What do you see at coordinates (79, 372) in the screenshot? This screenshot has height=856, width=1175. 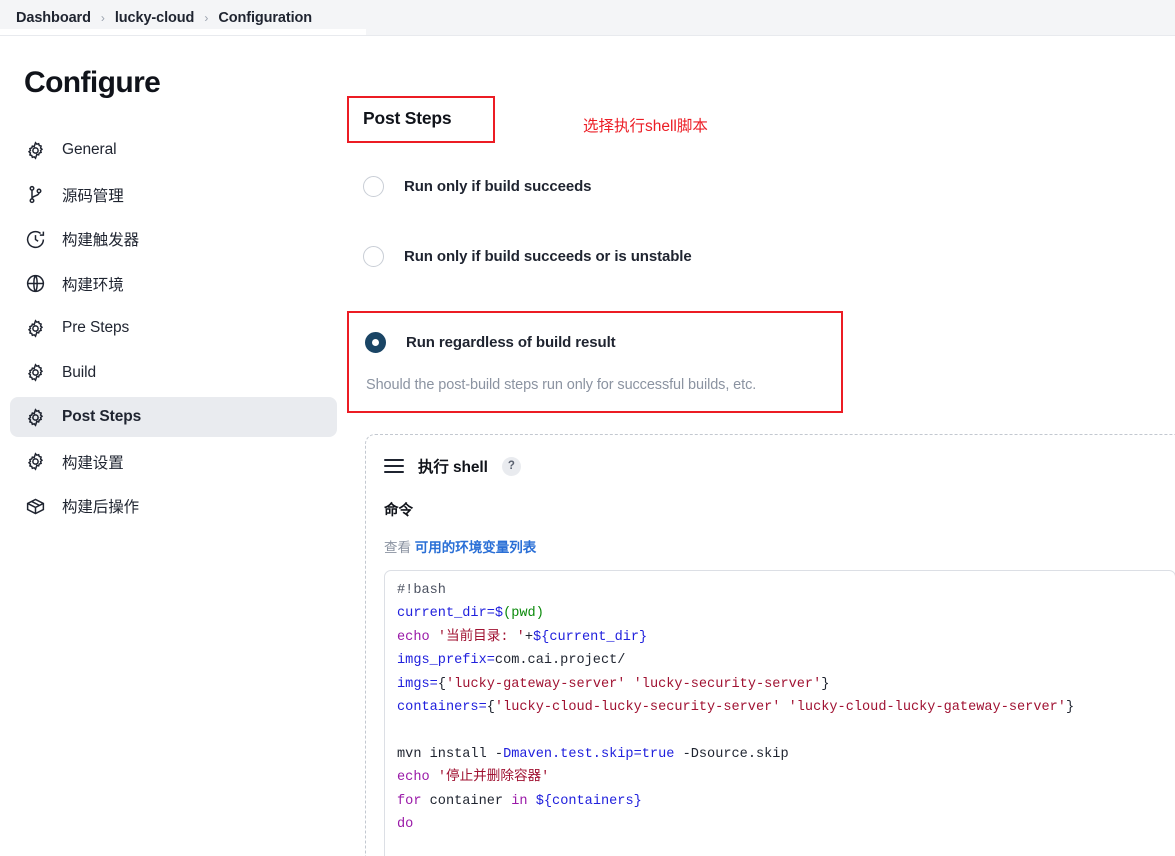 I see `sidebar-item-label: Build` at bounding box center [79, 372].